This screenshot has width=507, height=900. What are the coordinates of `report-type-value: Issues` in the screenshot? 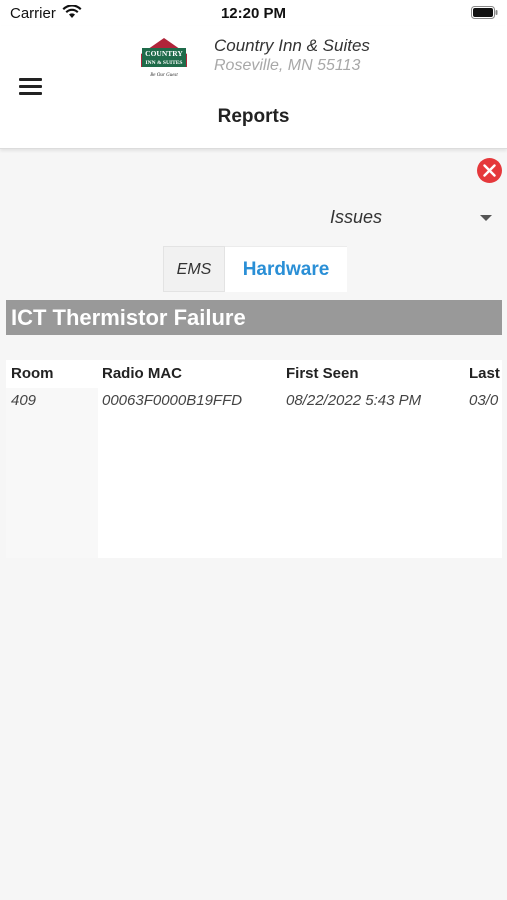 It's located at (356, 217).